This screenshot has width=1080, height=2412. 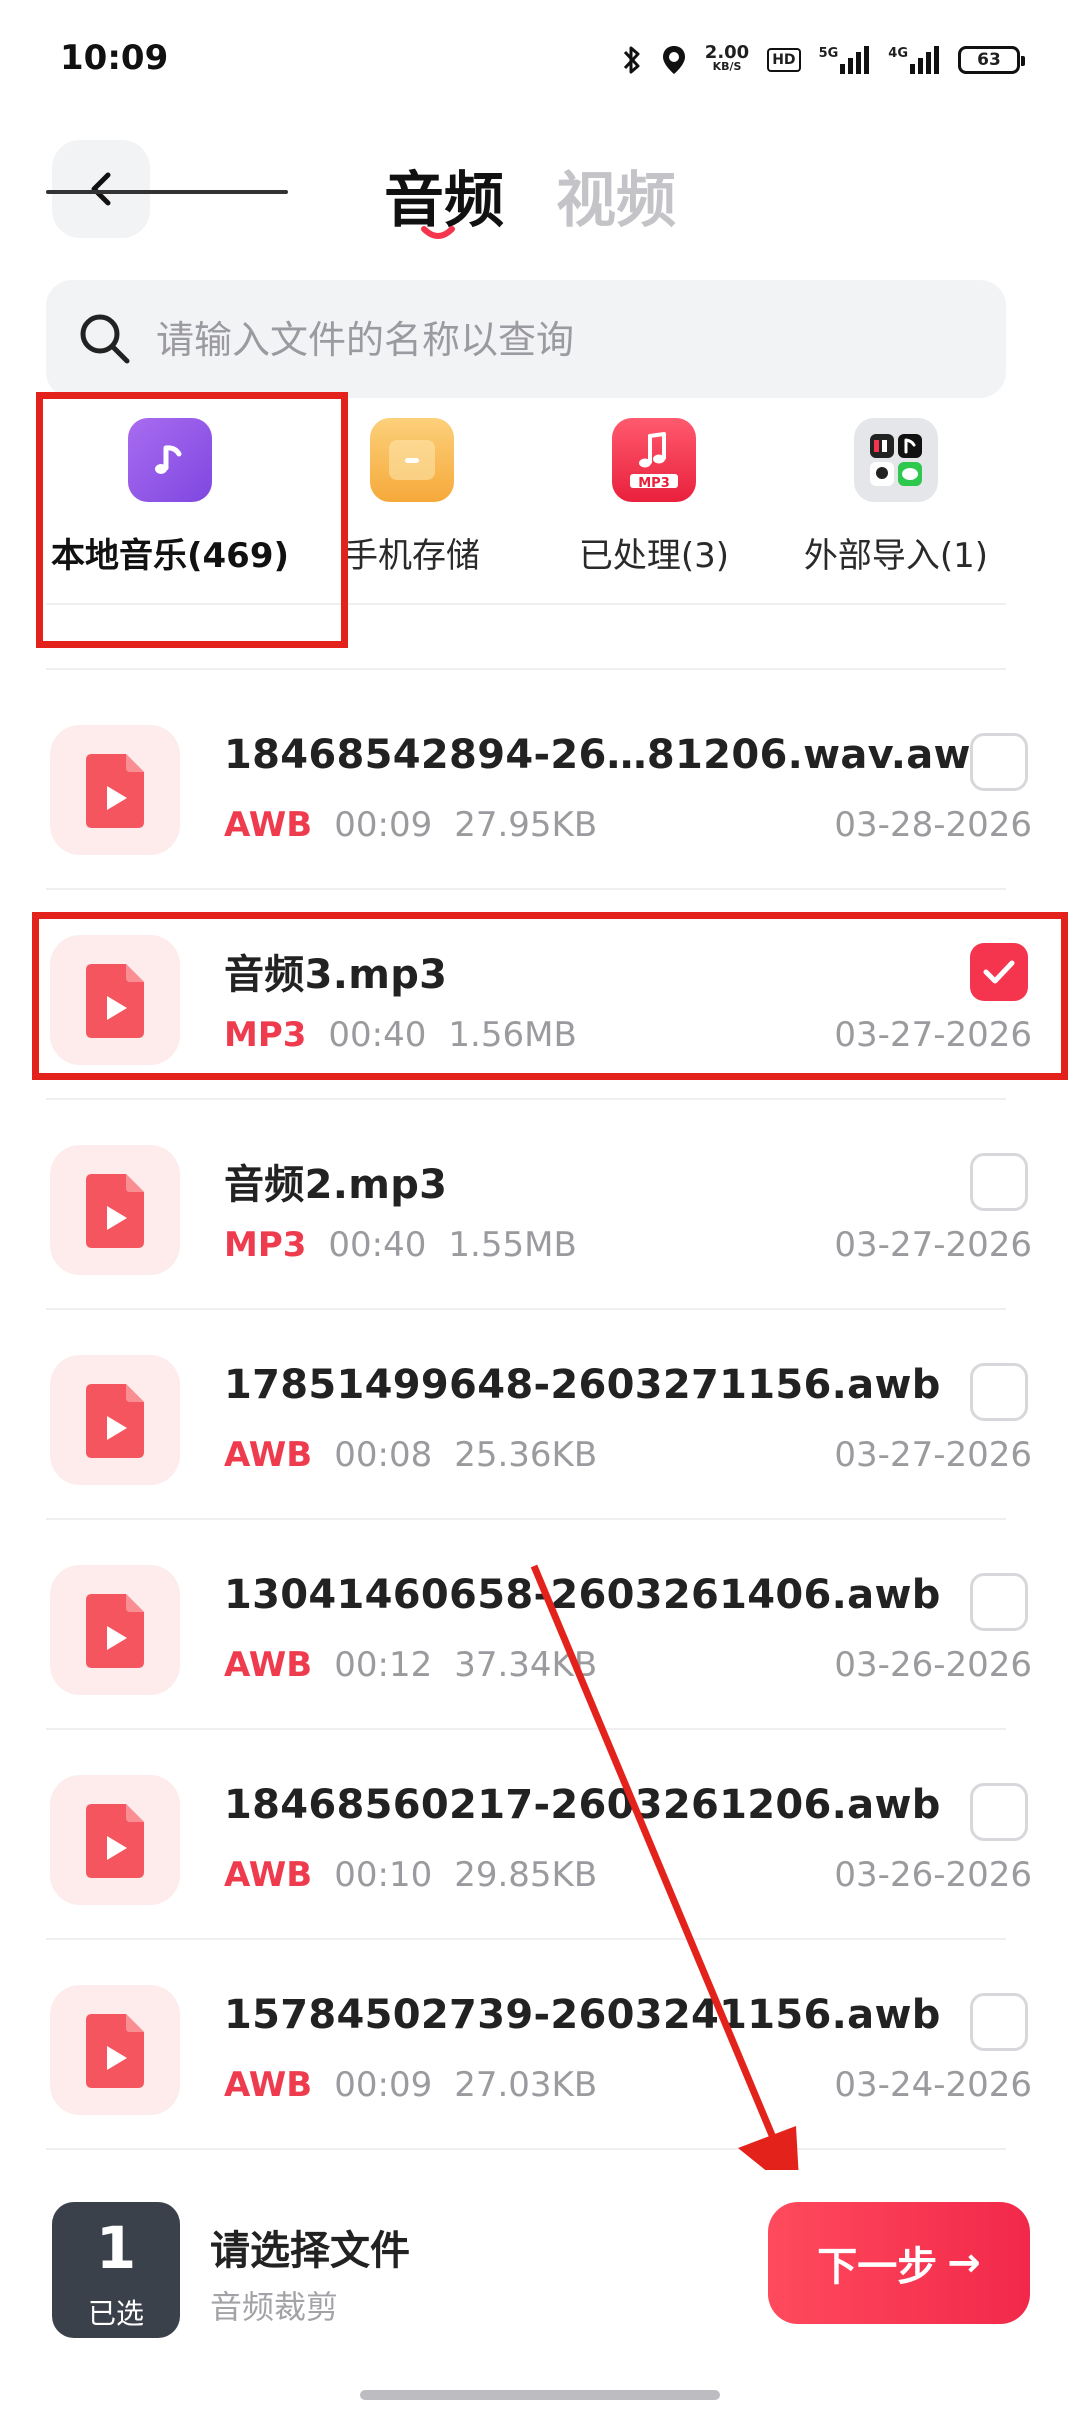 What do you see at coordinates (116, 2270) in the screenshot?
I see `selected-count-card: 1 已选` at bounding box center [116, 2270].